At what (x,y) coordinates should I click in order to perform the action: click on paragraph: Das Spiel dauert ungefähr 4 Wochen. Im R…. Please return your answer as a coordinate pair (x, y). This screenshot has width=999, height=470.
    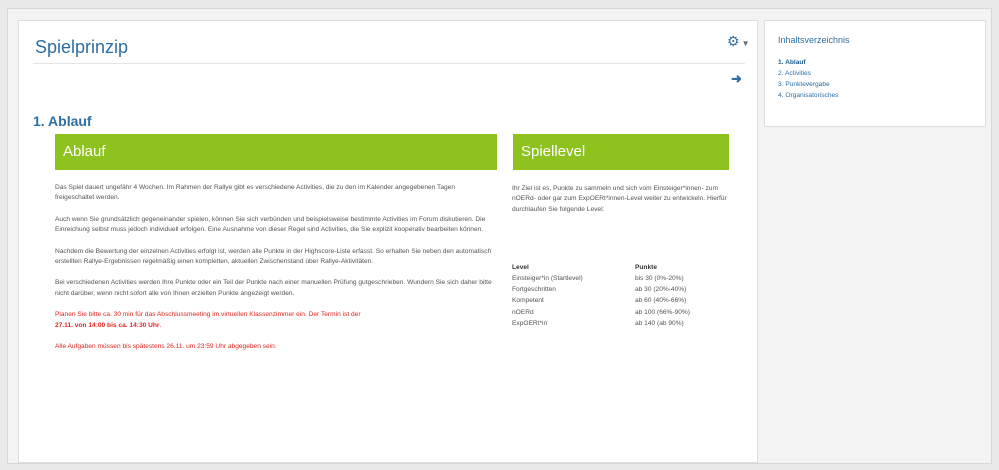
    Looking at the image, I should click on (255, 193).